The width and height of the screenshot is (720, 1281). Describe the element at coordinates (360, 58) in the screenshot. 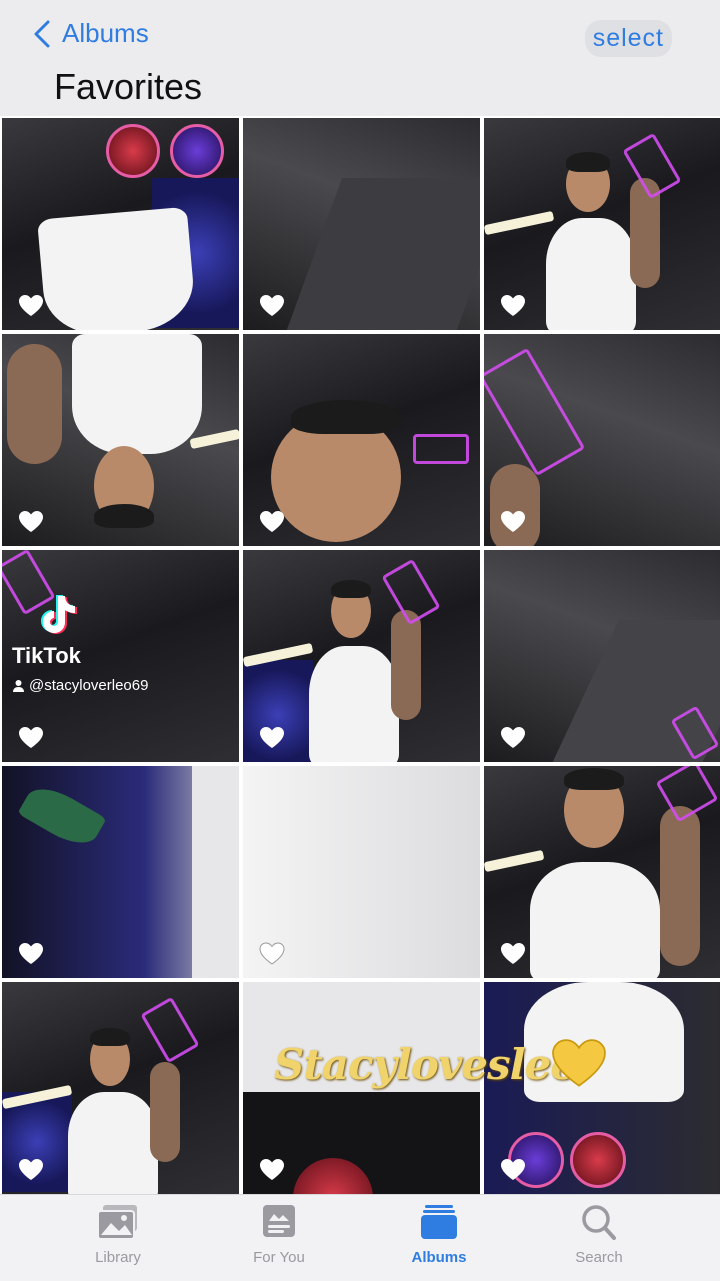

I see `nav-header: Albums select Favorites` at that location.